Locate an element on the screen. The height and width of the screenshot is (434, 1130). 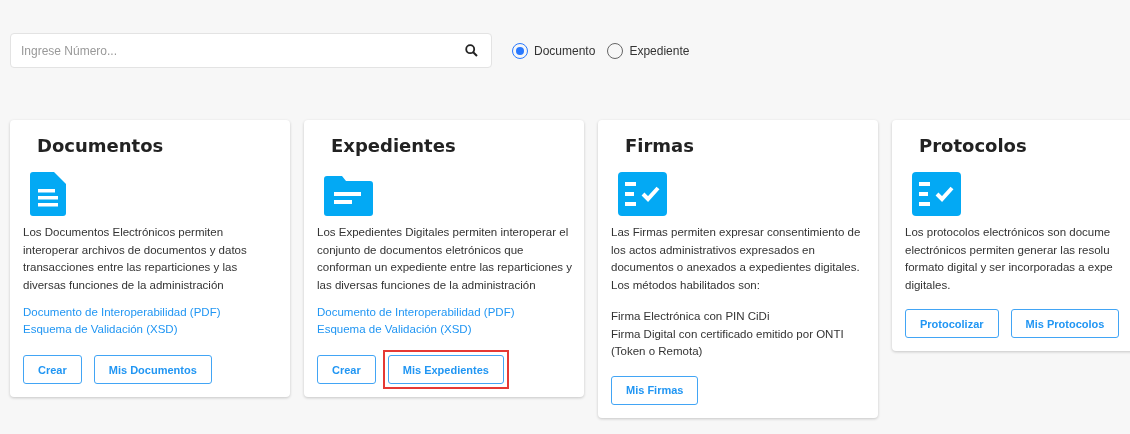
radio-label: Documento is located at coordinates (565, 50).